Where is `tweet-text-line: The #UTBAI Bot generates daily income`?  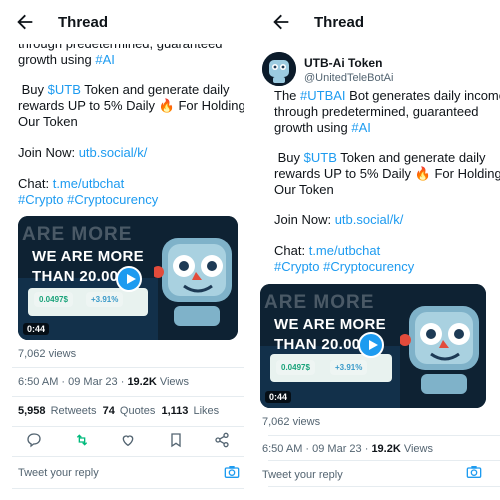 tweet-text-line: The #UTBAI Bot generates daily income is located at coordinates (387, 95).